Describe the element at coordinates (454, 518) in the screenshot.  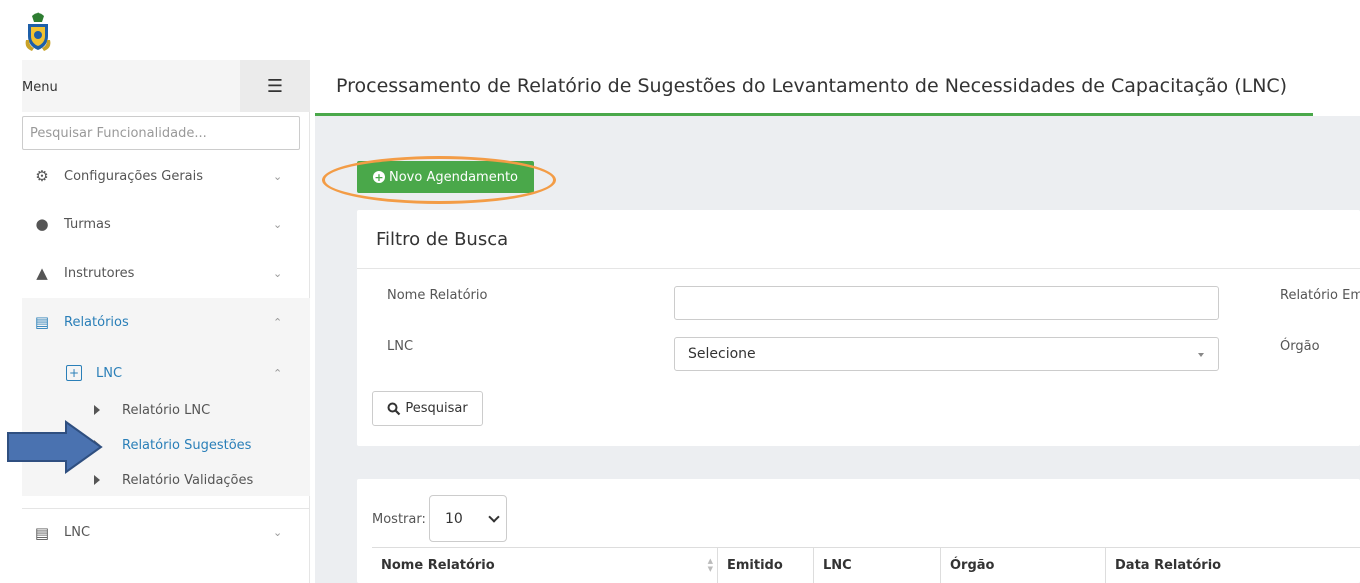
I see `page-size-value: 10` at that location.